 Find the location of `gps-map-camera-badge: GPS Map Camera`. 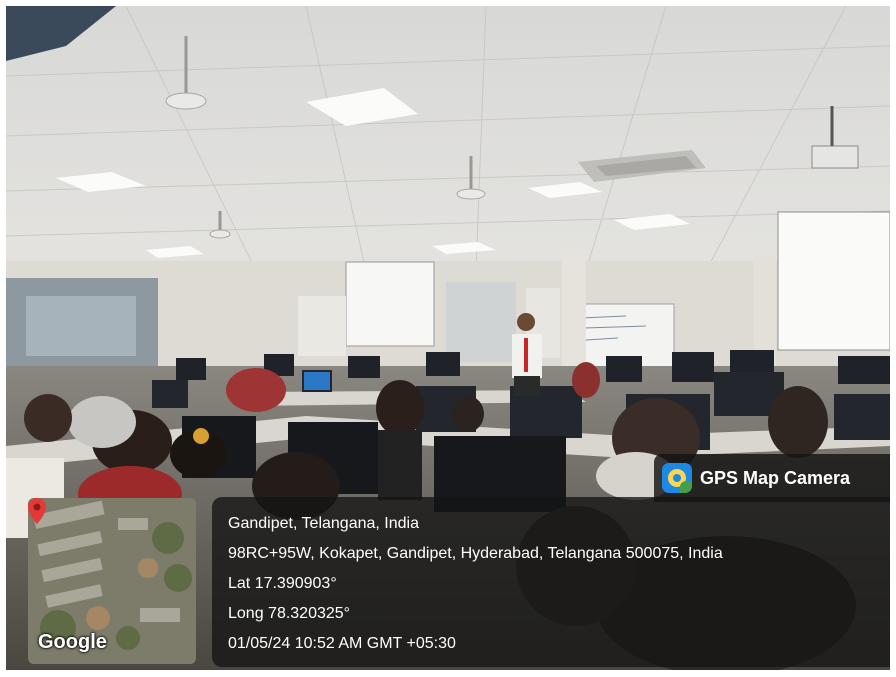

gps-map-camera-badge: GPS Map Camera is located at coordinates (772, 478).